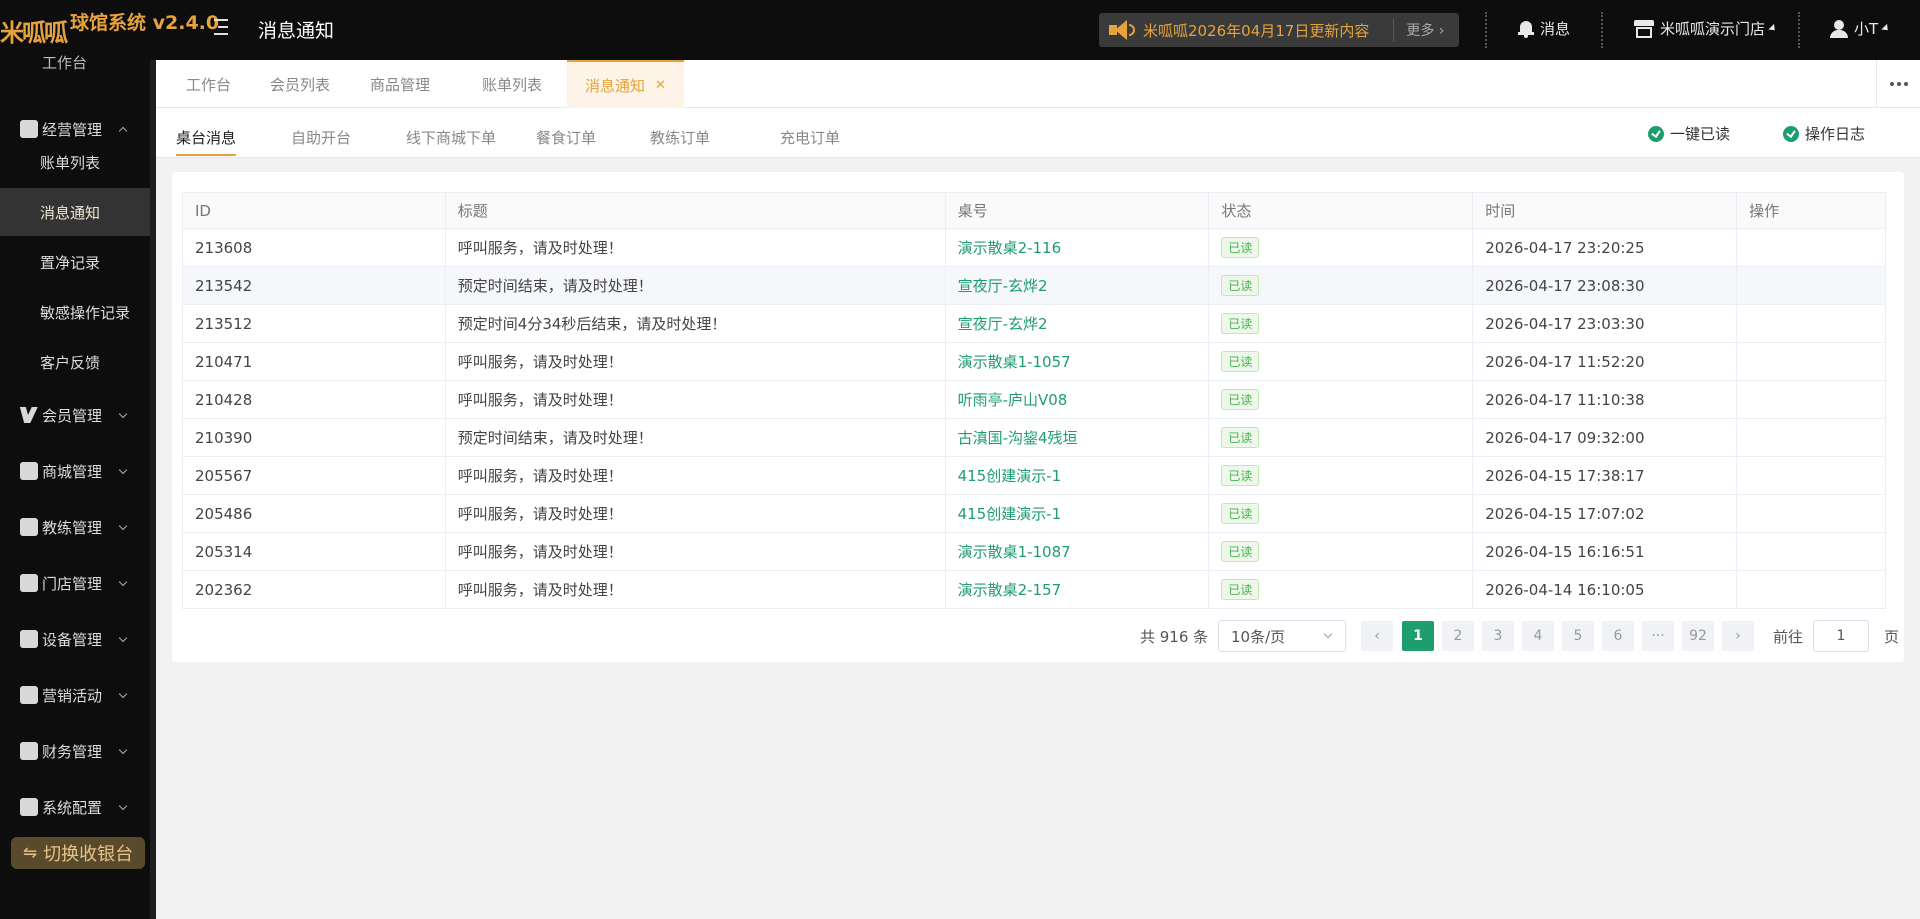 The image size is (1920, 919). I want to click on operation-log-button: 操作日志, so click(1824, 133).